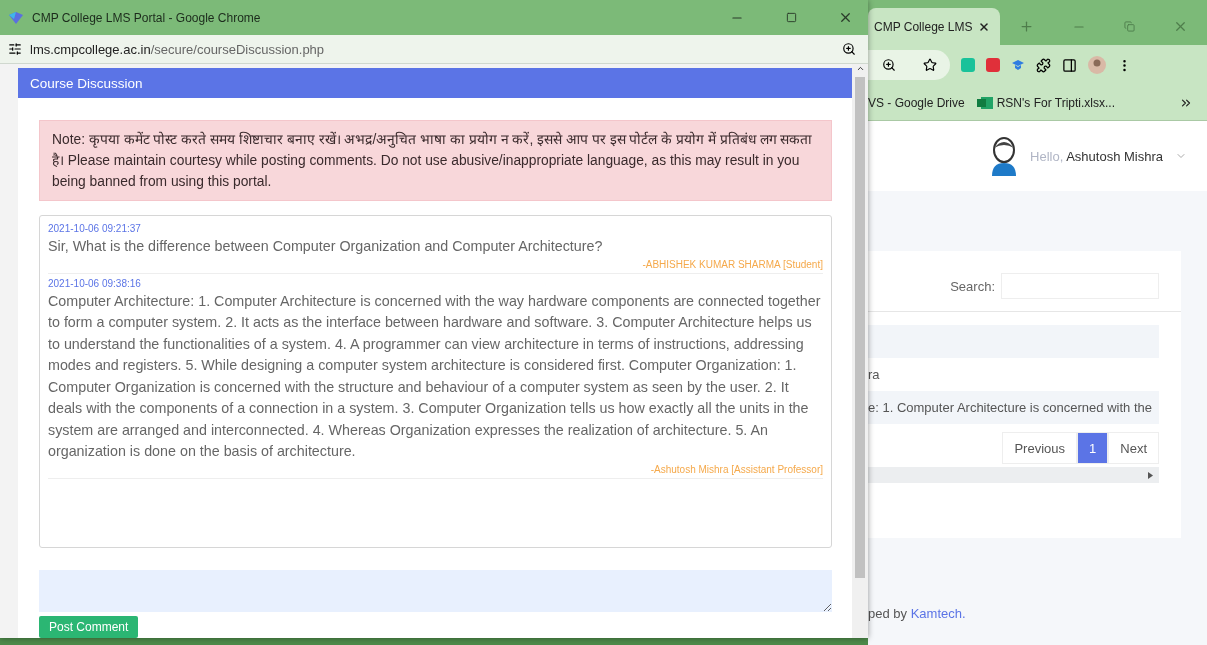  What do you see at coordinates (984, 26) in the screenshot?
I see `close-tab-icon` at bounding box center [984, 26].